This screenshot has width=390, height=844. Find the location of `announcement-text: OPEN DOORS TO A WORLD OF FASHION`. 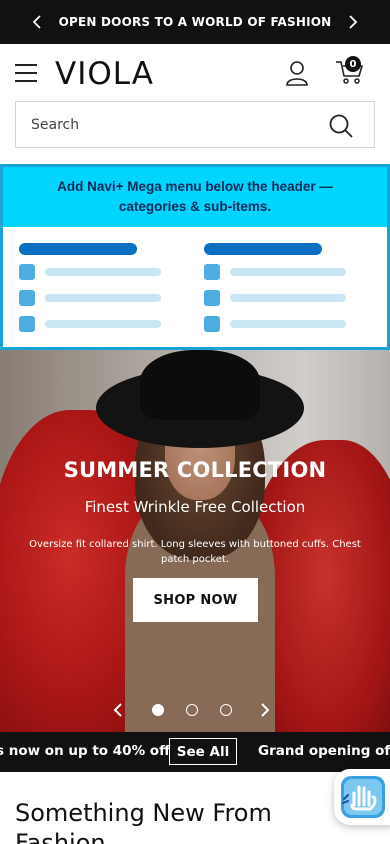

announcement-text: OPEN DOORS TO A WORLD OF FASHION is located at coordinates (195, 22).